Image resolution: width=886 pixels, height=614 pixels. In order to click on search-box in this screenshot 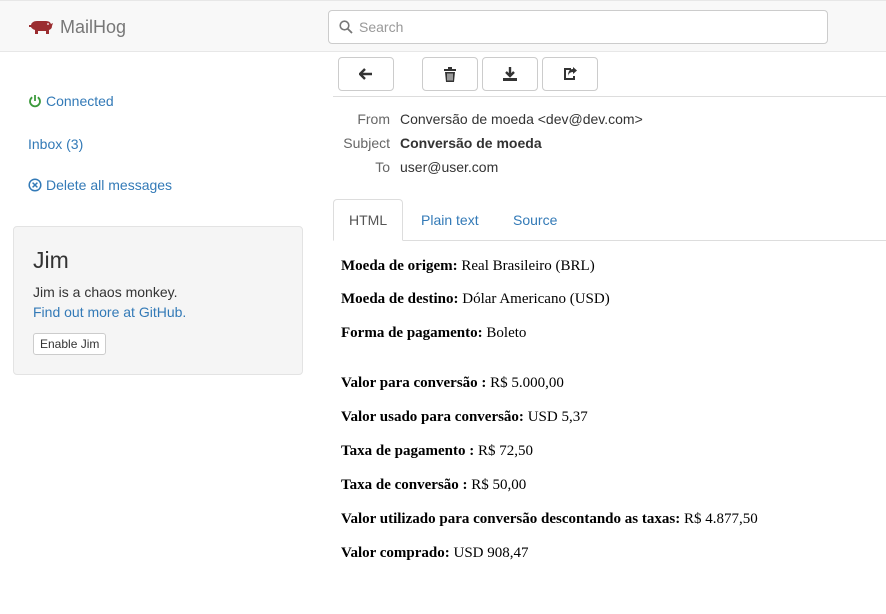, I will do `click(578, 27)`.